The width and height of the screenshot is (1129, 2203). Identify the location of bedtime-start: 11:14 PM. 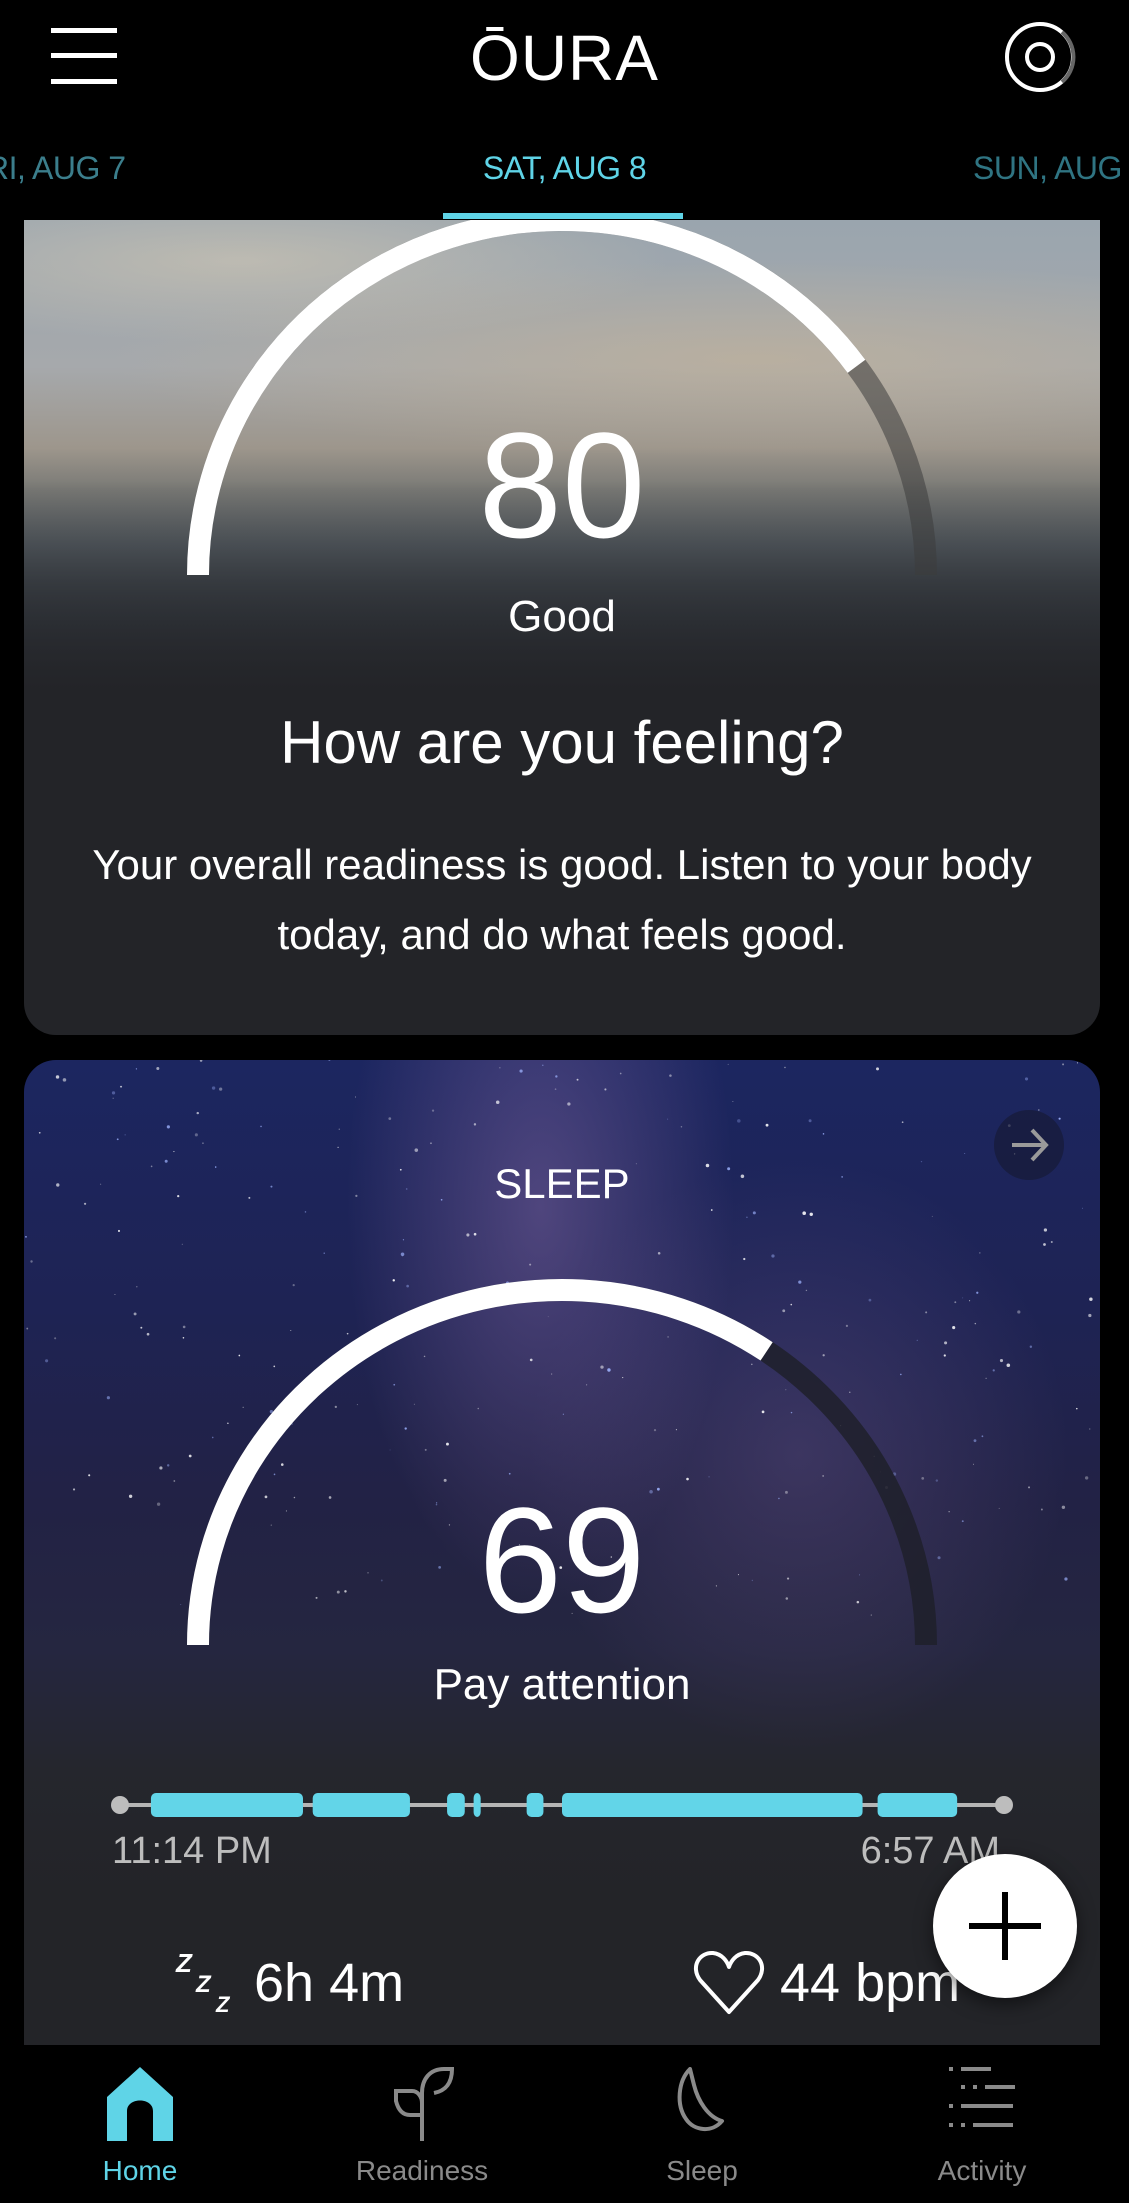
(192, 1851).